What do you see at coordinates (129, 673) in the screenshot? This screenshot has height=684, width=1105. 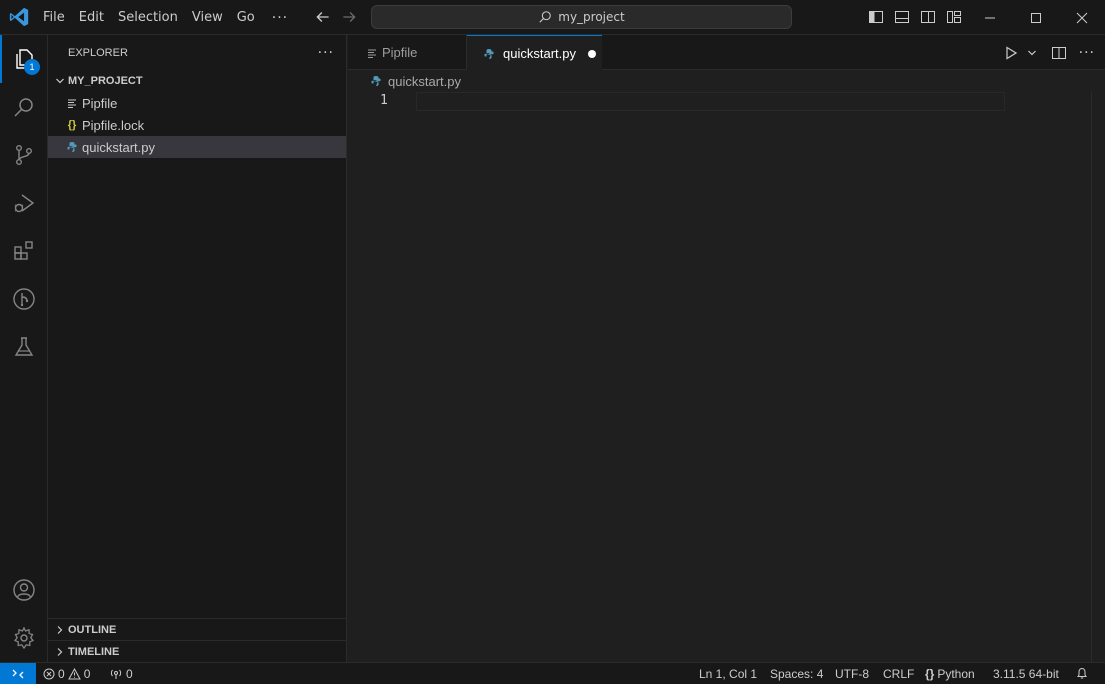 I see `ports-count: 0` at bounding box center [129, 673].